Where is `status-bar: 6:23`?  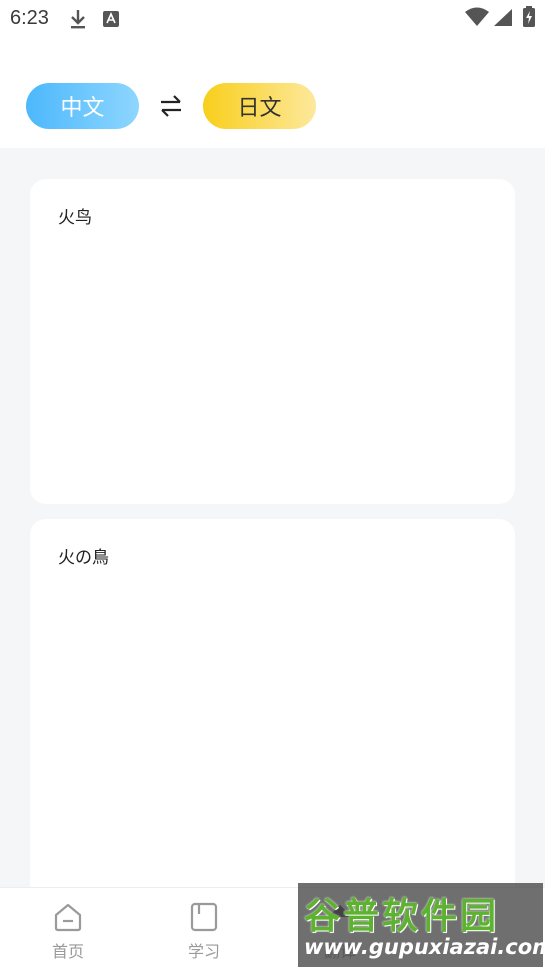
status-bar: 6:23 is located at coordinates (272, 18).